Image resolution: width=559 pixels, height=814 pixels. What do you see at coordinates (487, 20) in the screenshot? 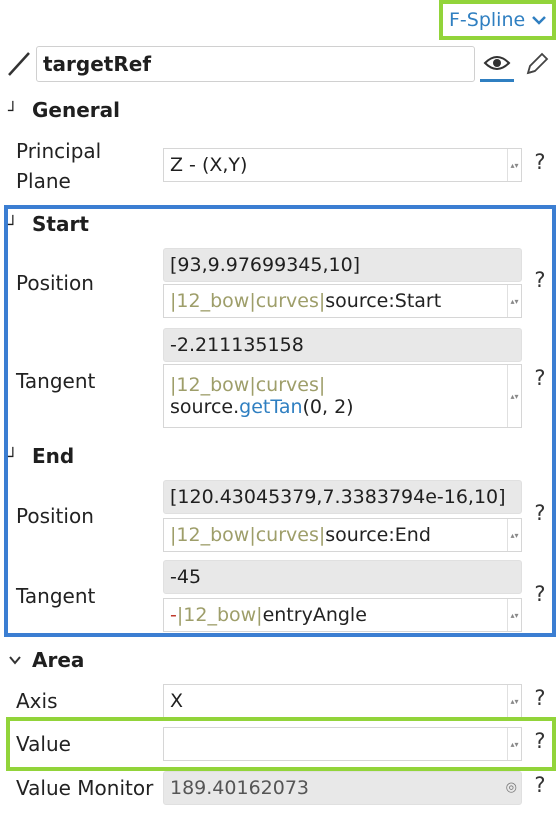
I see `type-dropdown-label: F-Spline` at bounding box center [487, 20].